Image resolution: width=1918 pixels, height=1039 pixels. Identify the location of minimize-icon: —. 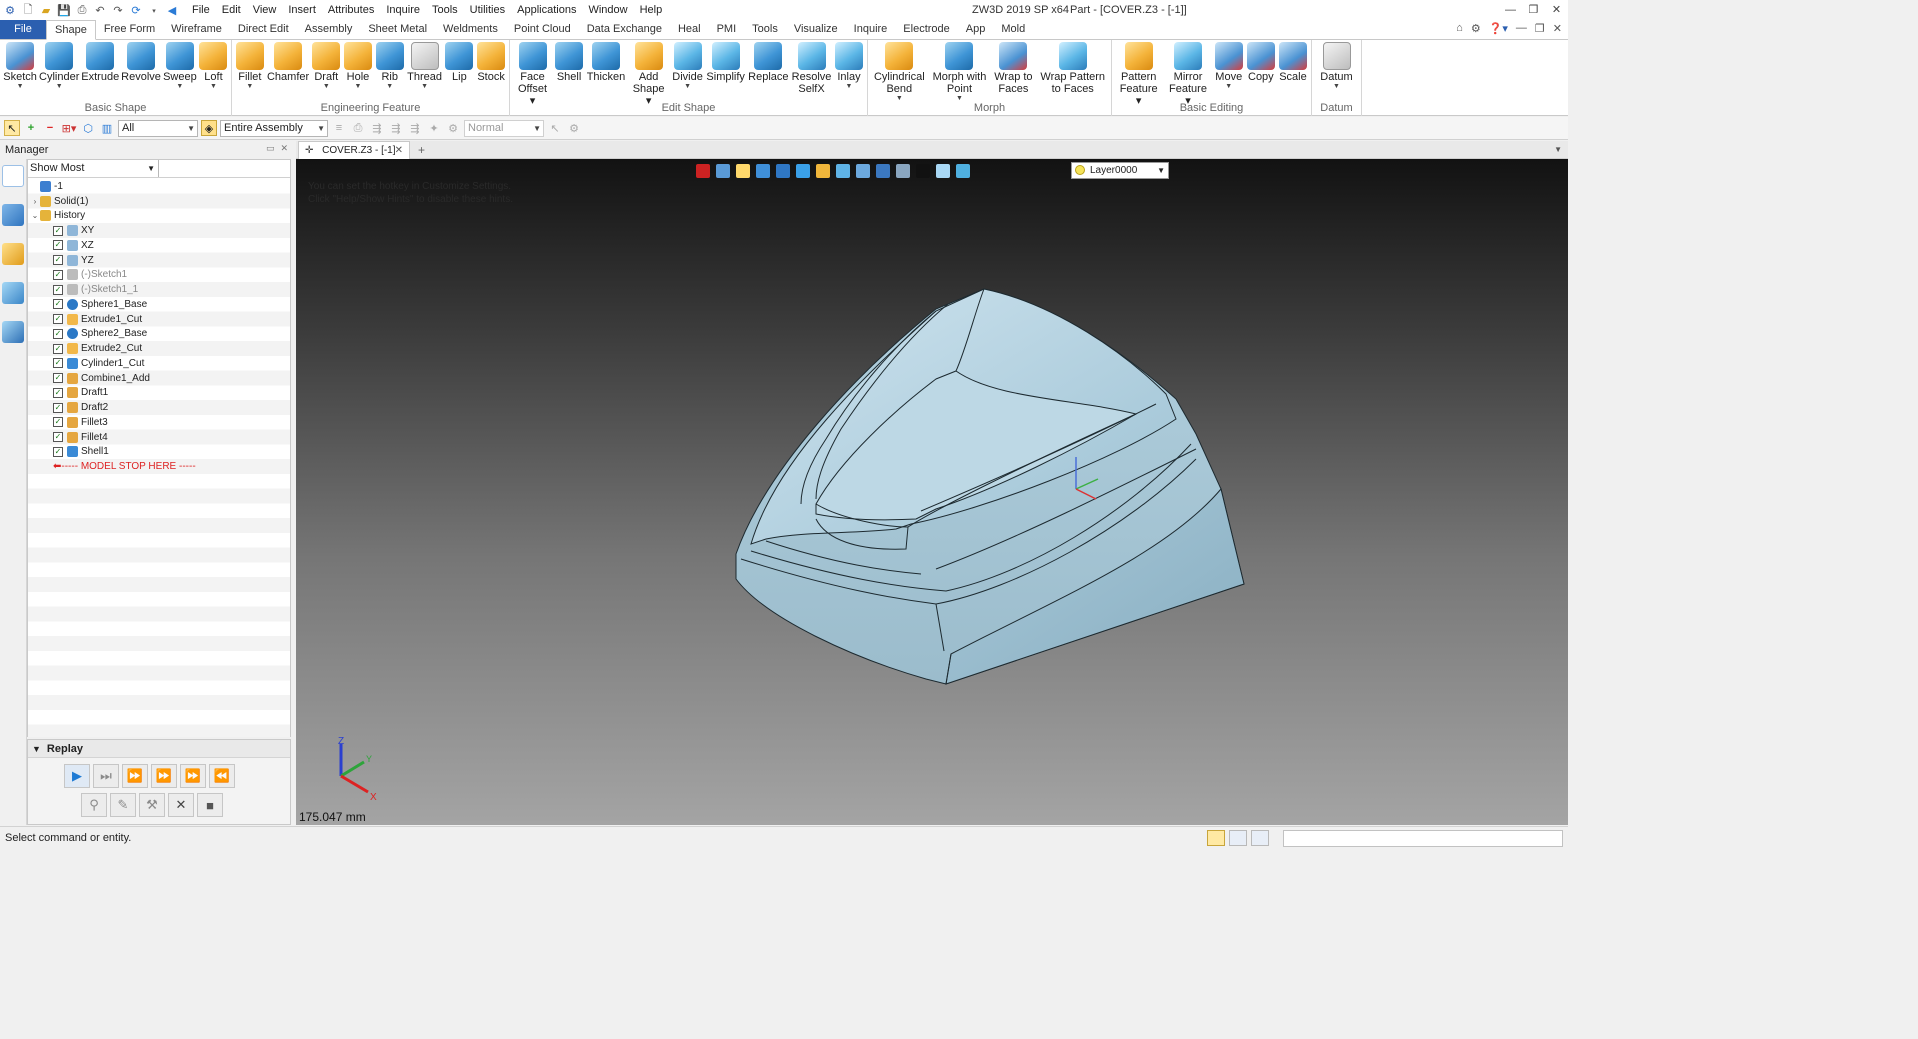
(1510, 10).